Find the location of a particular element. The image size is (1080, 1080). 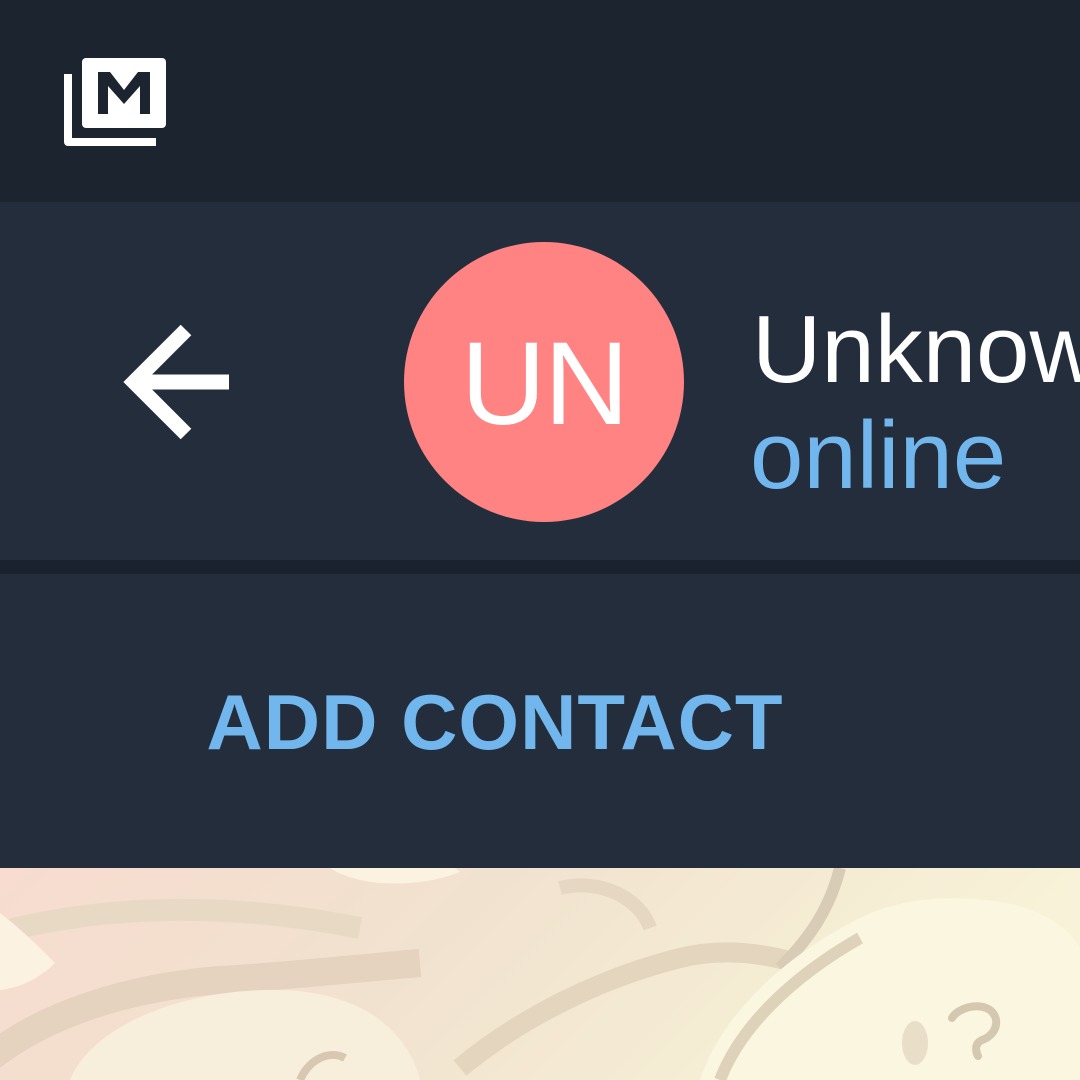

add-contact-label: ADD CONTACT is located at coordinates (495, 721).